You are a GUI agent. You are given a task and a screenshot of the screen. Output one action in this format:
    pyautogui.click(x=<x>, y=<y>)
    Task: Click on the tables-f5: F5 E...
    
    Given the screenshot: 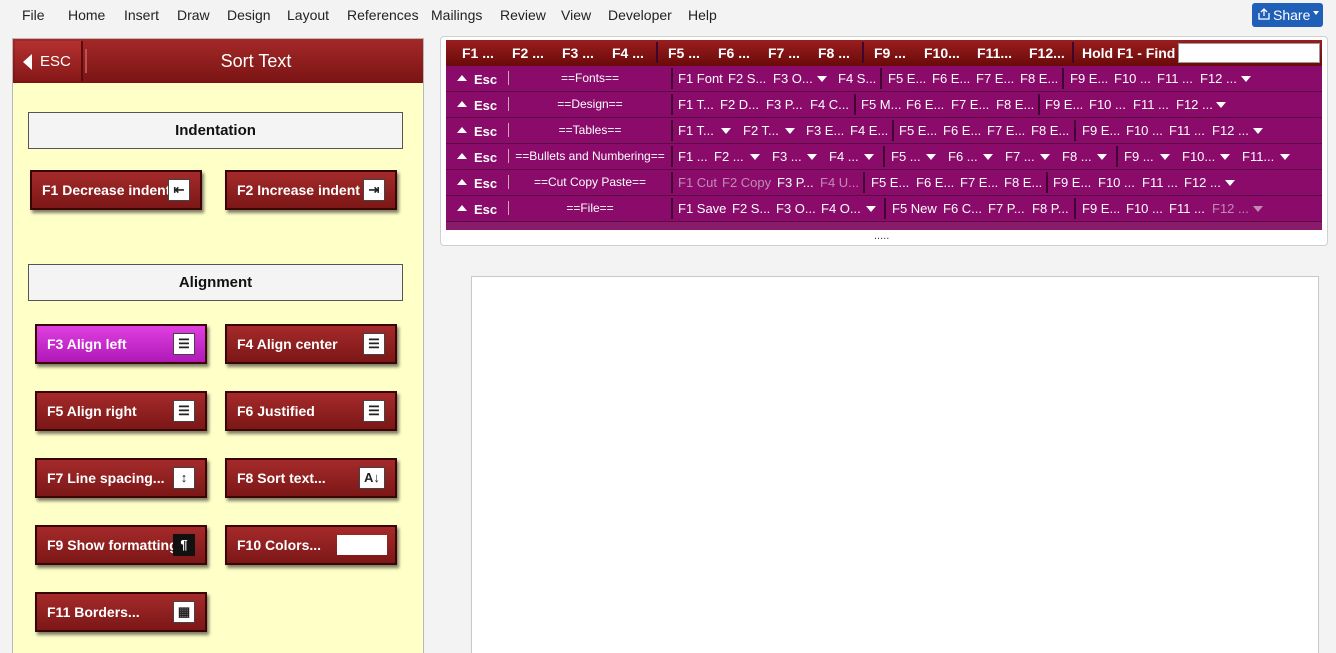 What is the action you would take?
    pyautogui.click(x=918, y=130)
    